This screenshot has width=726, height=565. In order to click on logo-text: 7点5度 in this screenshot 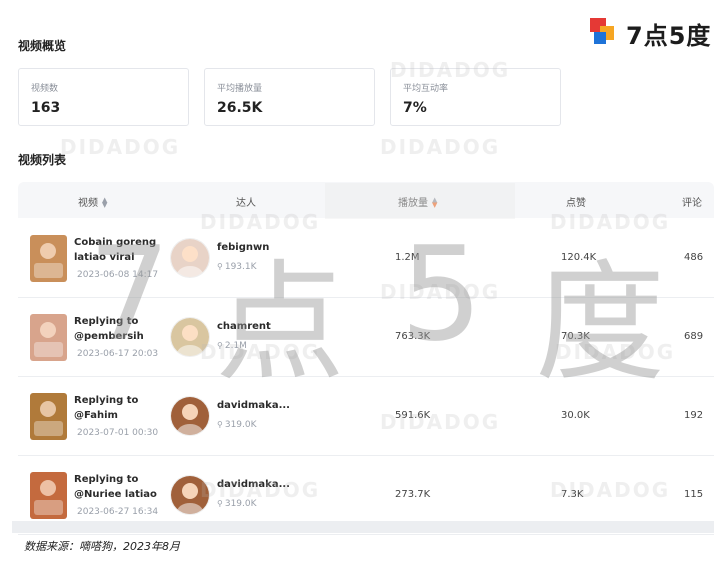, I will do `click(669, 36)`.